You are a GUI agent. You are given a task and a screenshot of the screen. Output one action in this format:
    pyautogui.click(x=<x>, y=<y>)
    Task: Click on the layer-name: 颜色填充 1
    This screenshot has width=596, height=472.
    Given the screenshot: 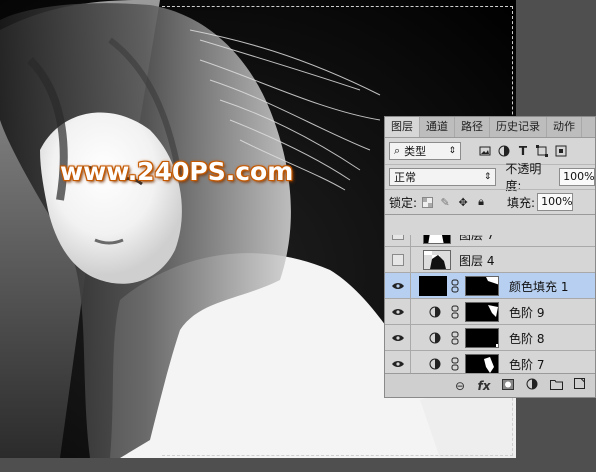 What is the action you would take?
    pyautogui.click(x=539, y=287)
    